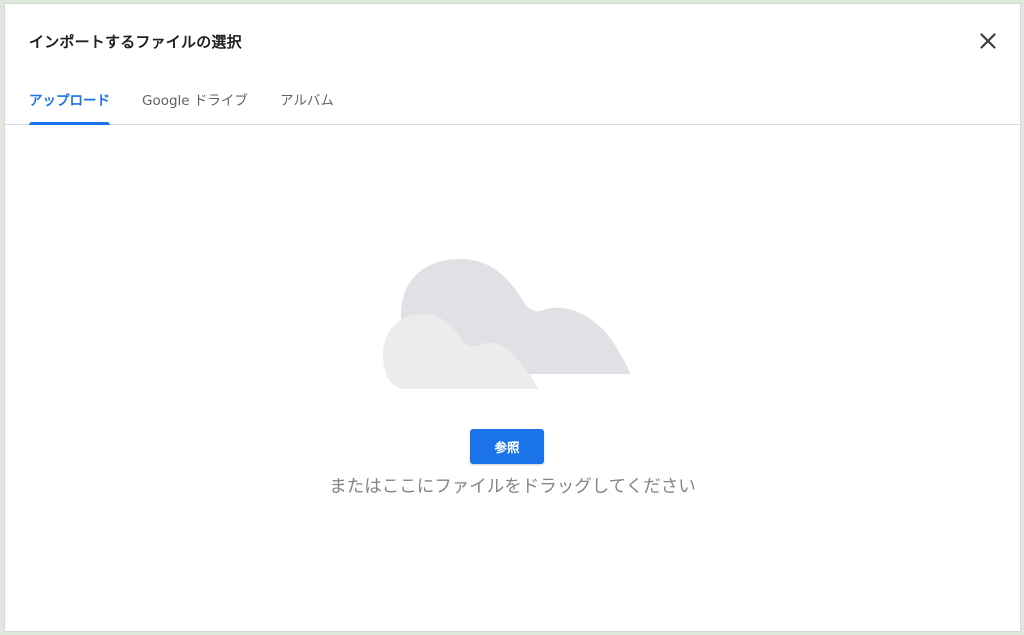 This screenshot has width=1024, height=635. I want to click on close-button, so click(988, 41).